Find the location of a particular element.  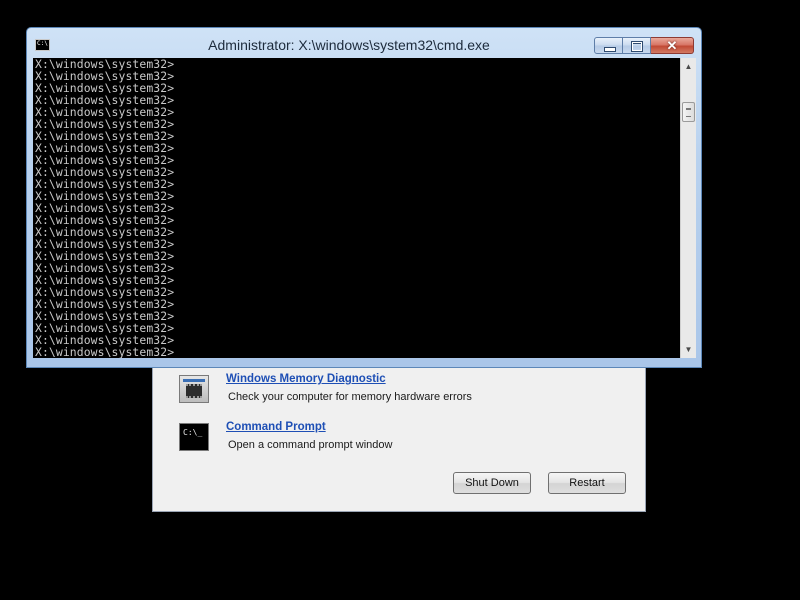

memory-diagnostic-link: Windows Memory Diagnostic is located at coordinates (306, 379).